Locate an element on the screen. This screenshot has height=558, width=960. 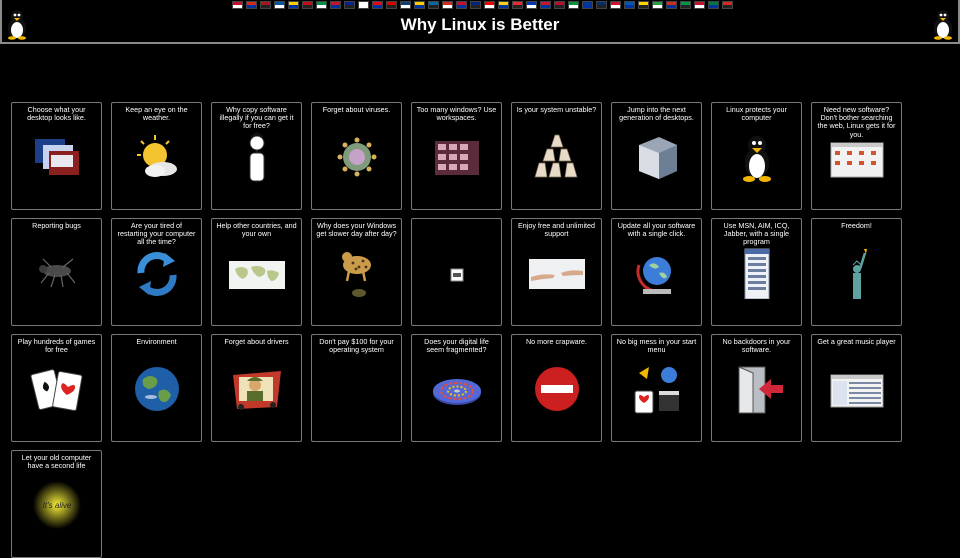
hands-icon is located at coordinates (556, 273).